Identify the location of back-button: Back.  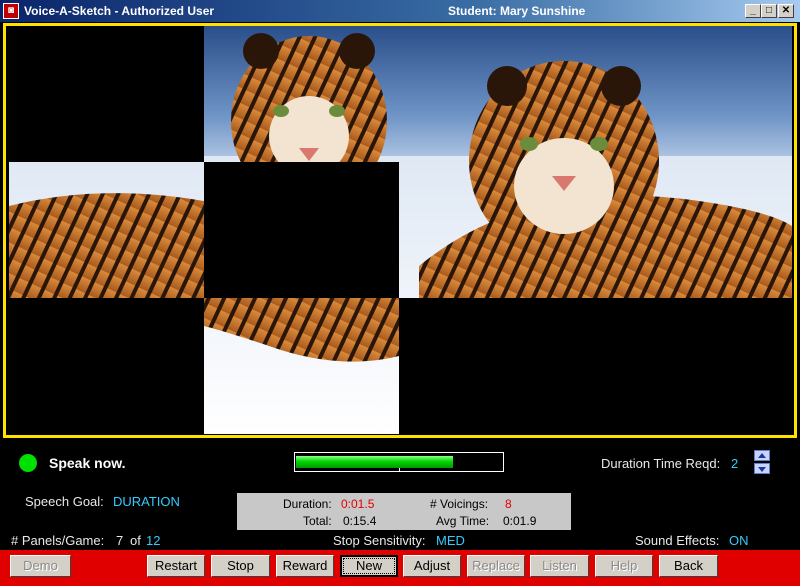
(688, 566).